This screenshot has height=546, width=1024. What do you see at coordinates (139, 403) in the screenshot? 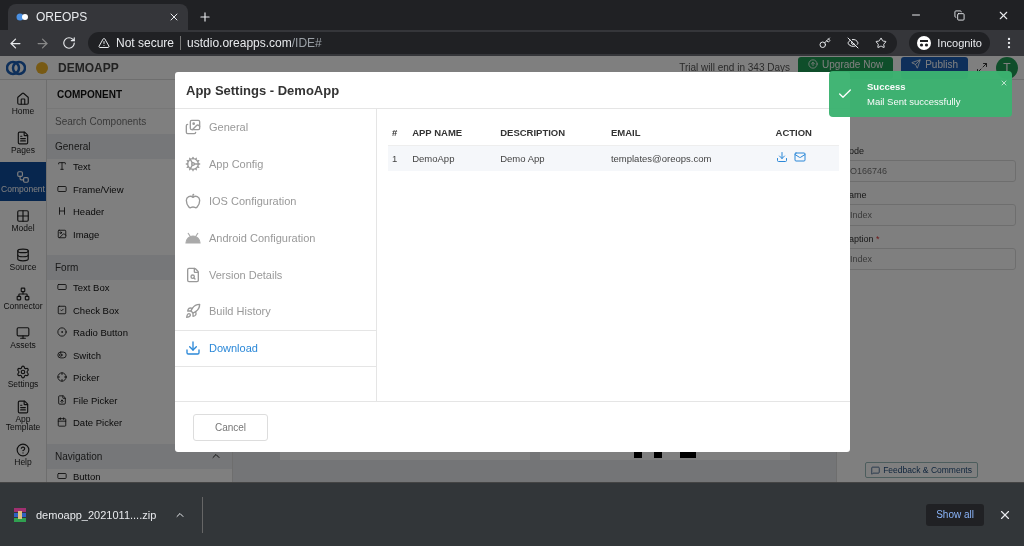
I see `palette-item: File Picker` at bounding box center [139, 403].